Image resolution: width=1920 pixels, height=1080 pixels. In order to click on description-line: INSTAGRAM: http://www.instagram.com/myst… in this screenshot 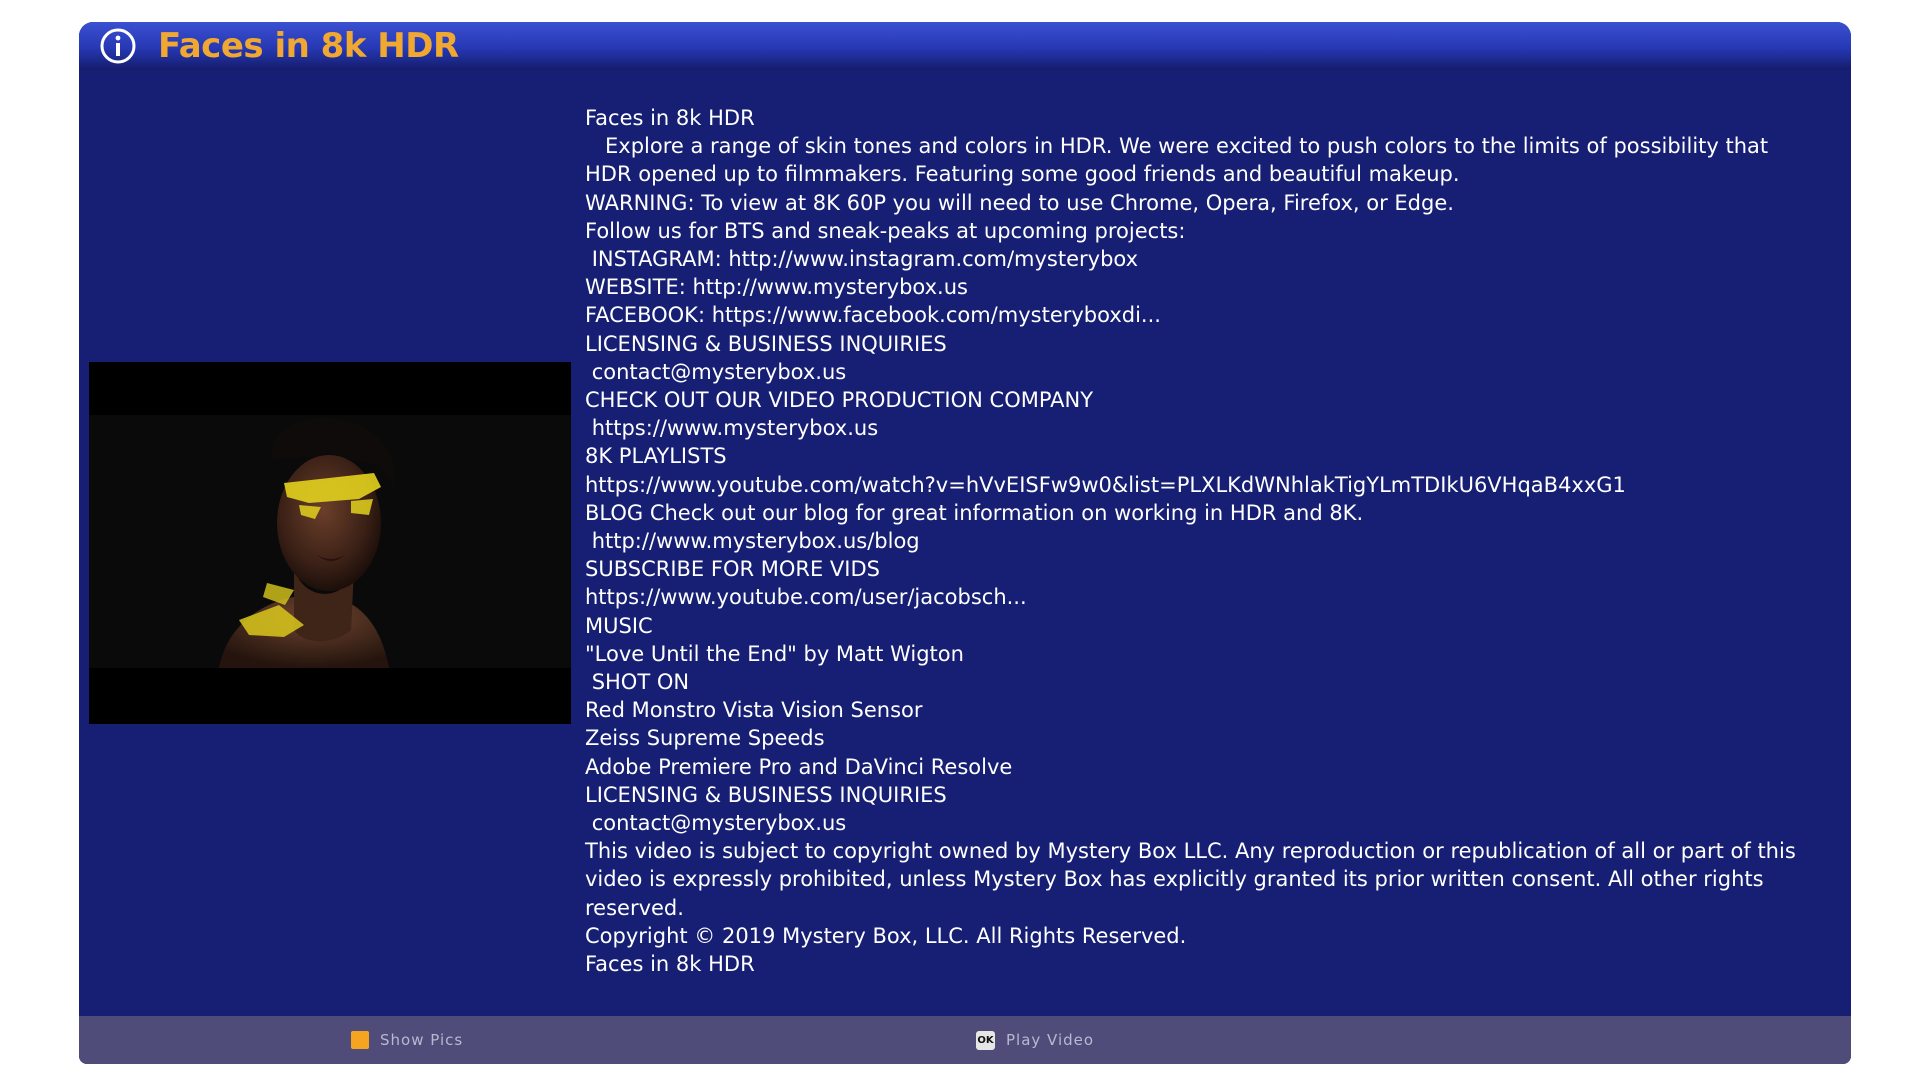, I will do `click(862, 259)`.